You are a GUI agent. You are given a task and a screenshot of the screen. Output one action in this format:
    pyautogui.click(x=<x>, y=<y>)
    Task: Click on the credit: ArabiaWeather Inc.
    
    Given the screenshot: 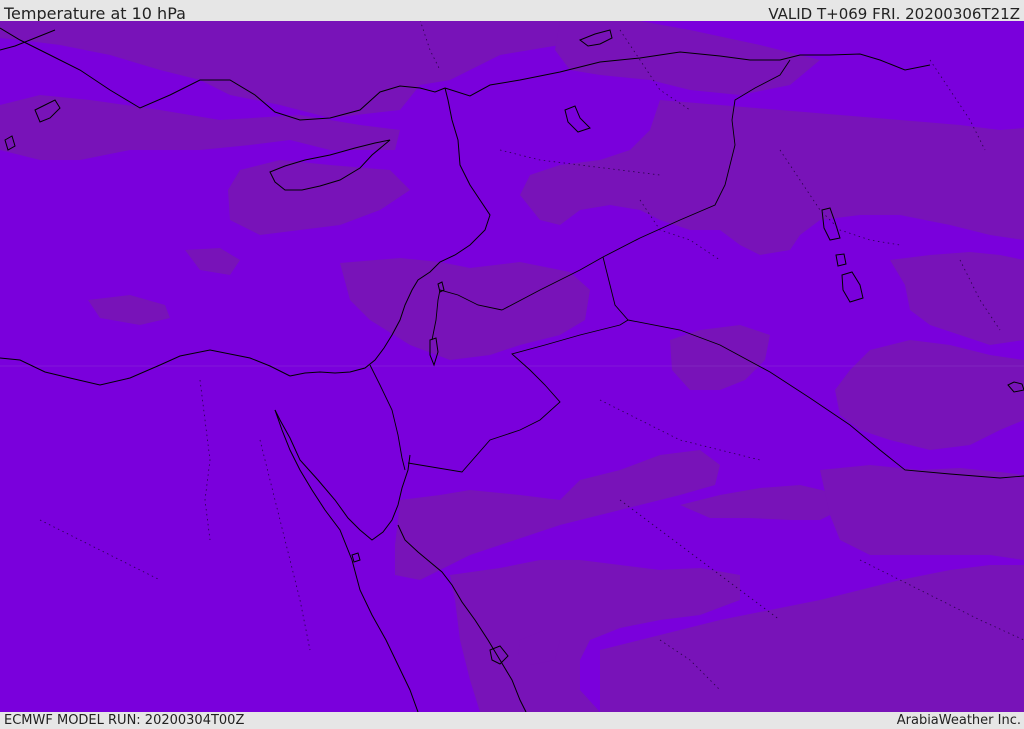 What is the action you would take?
    pyautogui.click(x=958, y=720)
    